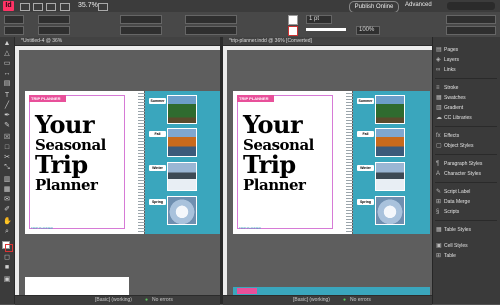 The width and height of the screenshot is (500, 305). What do you see at coordinates (211, 30) in the screenshot?
I see `scale-y-field` at bounding box center [211, 30].